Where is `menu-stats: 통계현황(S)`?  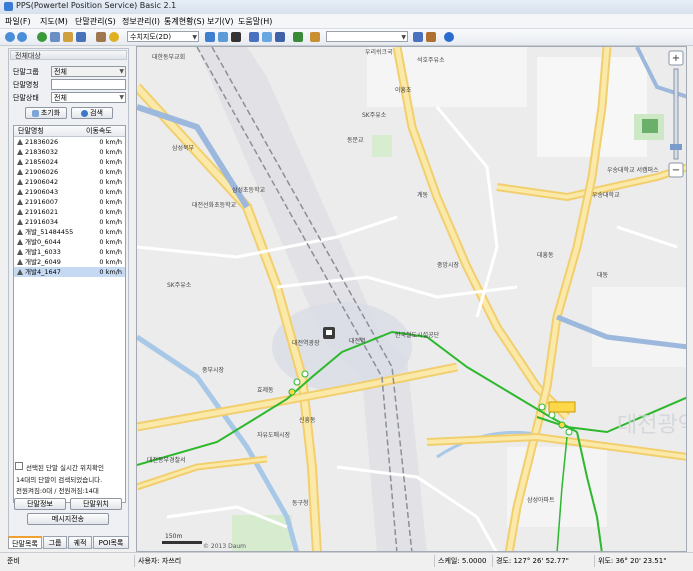
menu-stats: 통계현황(S) is located at coordinates (184, 21).